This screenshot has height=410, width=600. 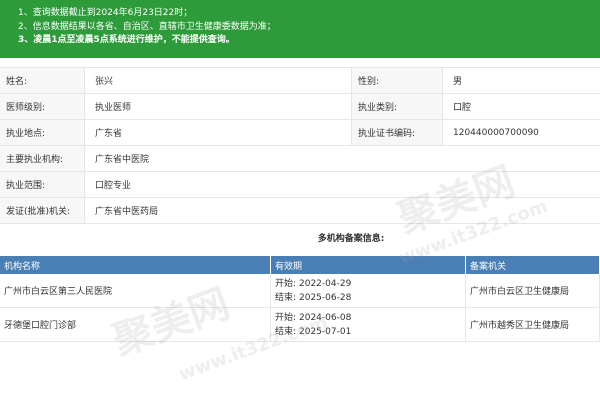 What do you see at coordinates (342, 184) in the screenshot?
I see `scope-value: 口腔专业` at bounding box center [342, 184].